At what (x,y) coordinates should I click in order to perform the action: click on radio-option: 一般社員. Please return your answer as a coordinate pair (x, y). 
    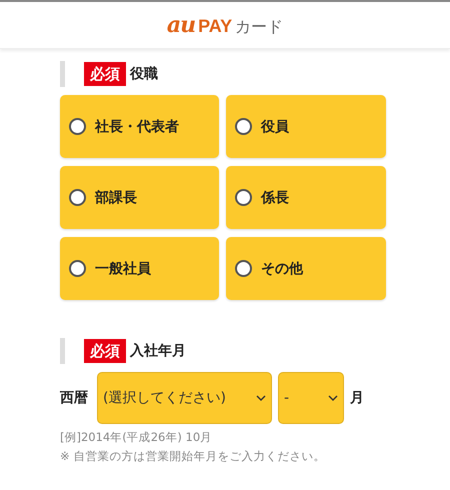
    Looking at the image, I should click on (139, 268).